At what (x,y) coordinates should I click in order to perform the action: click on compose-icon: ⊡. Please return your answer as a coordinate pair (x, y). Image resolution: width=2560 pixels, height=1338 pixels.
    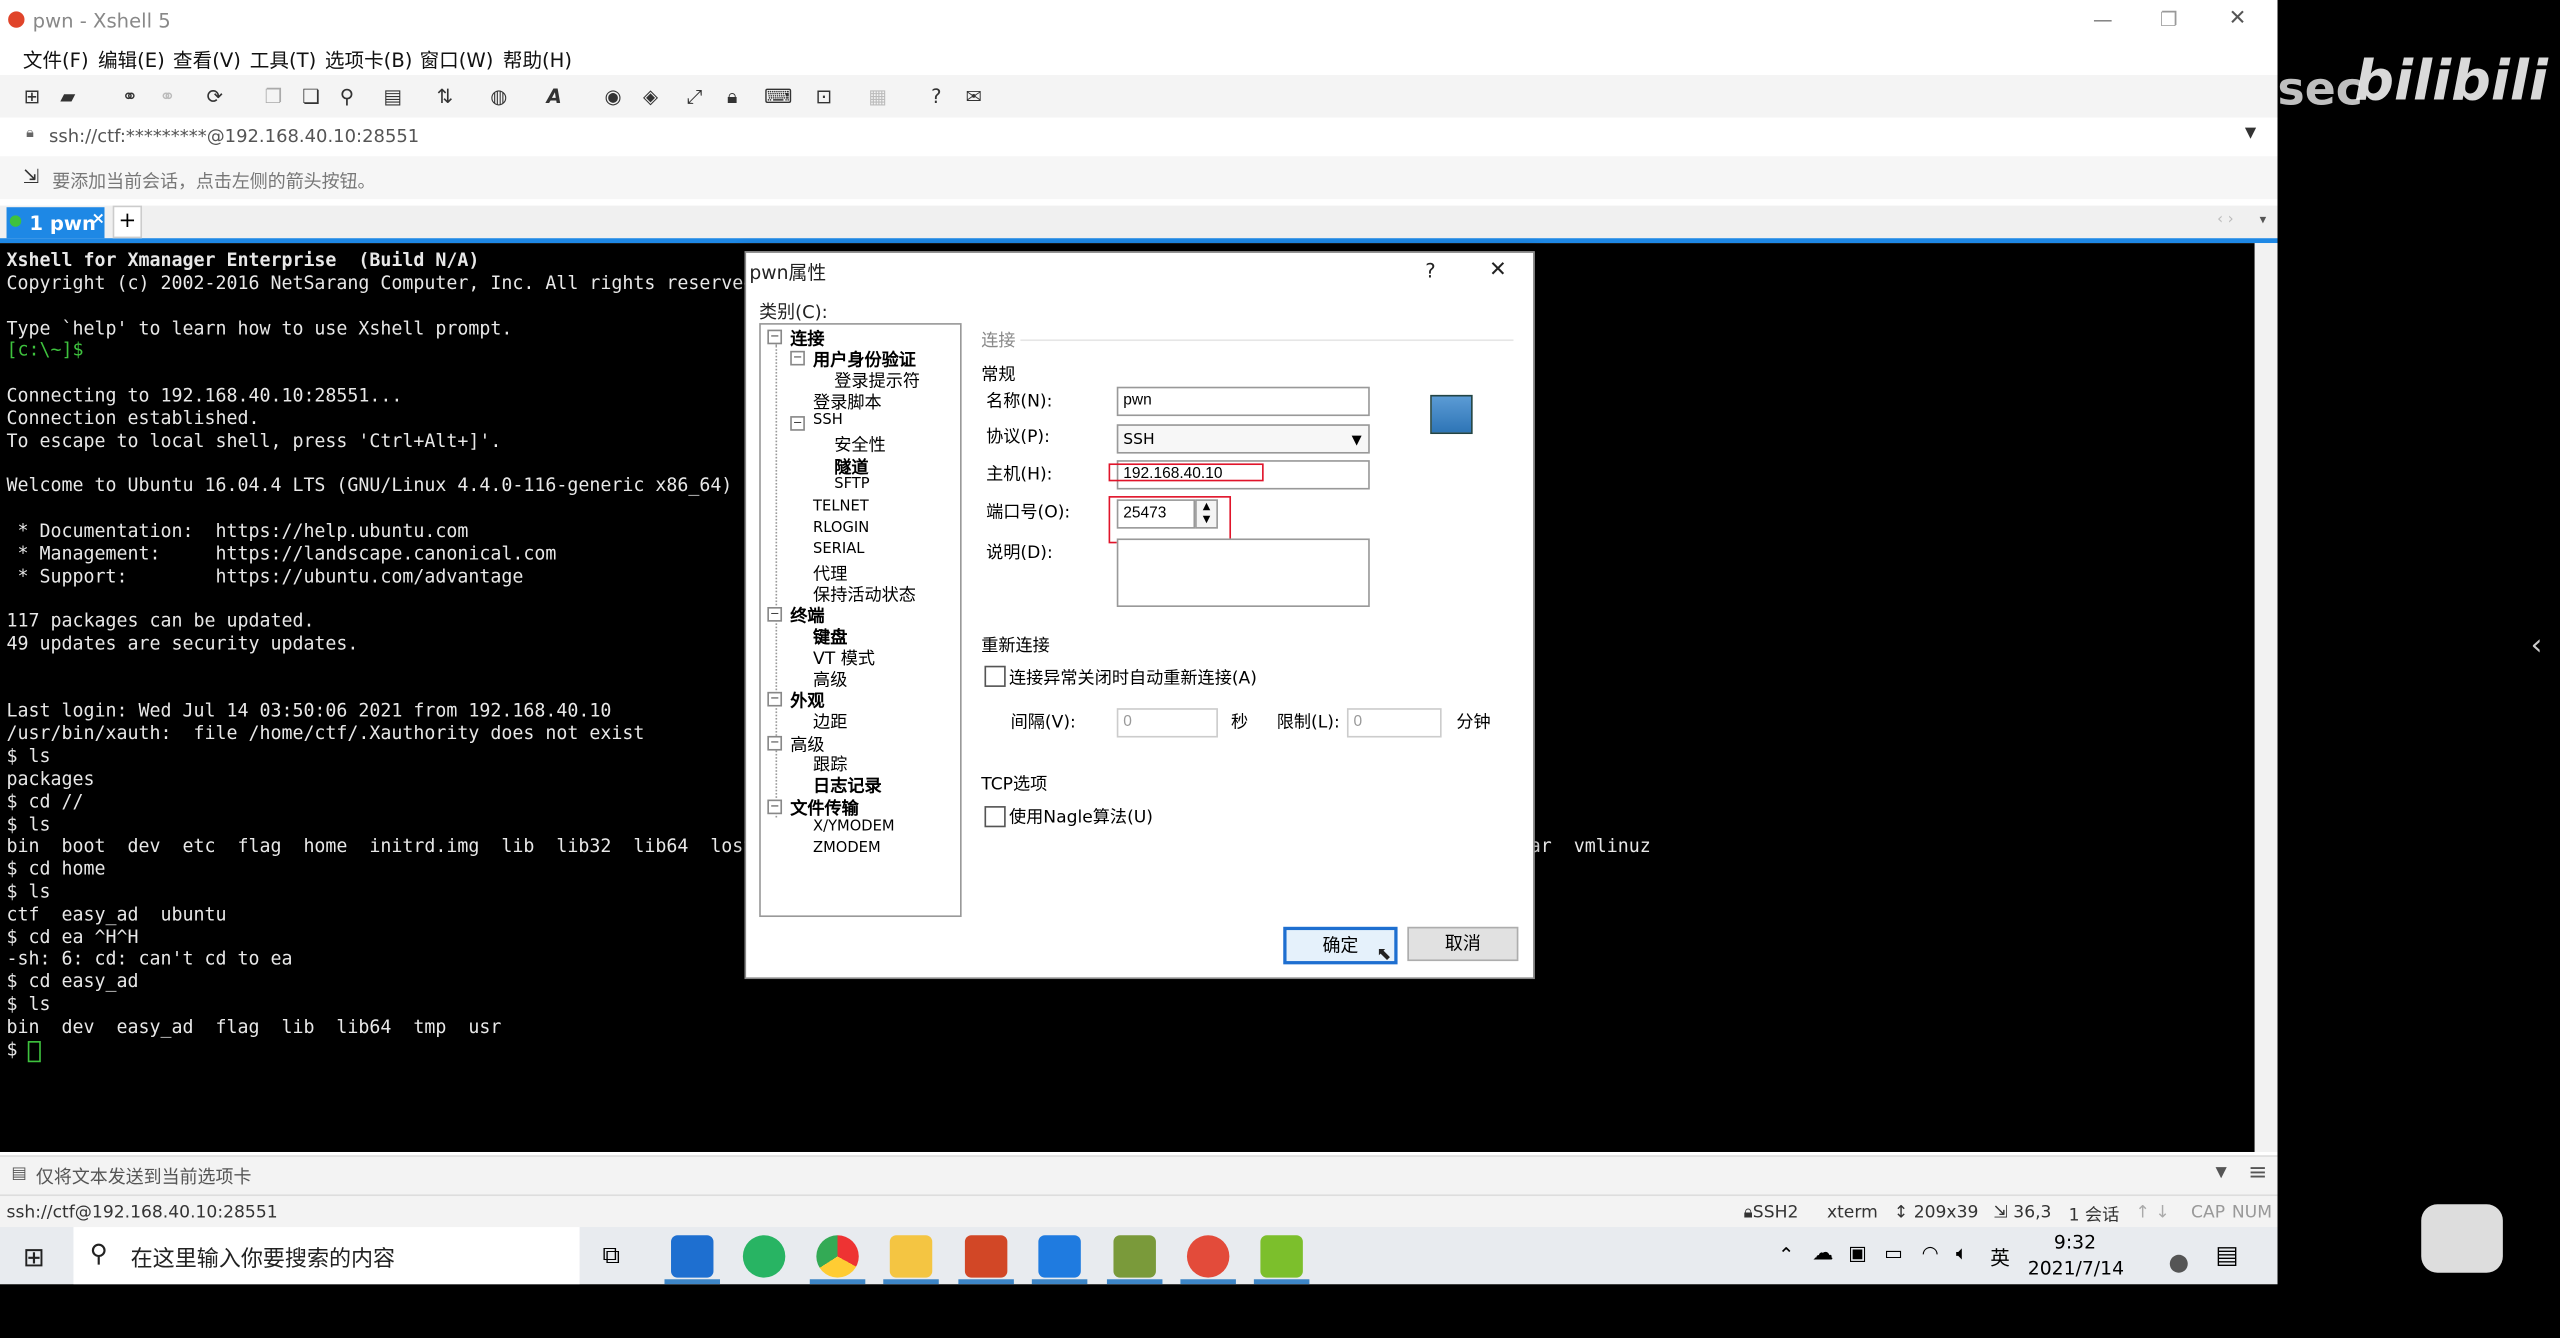
    Looking at the image, I should click on (823, 96).